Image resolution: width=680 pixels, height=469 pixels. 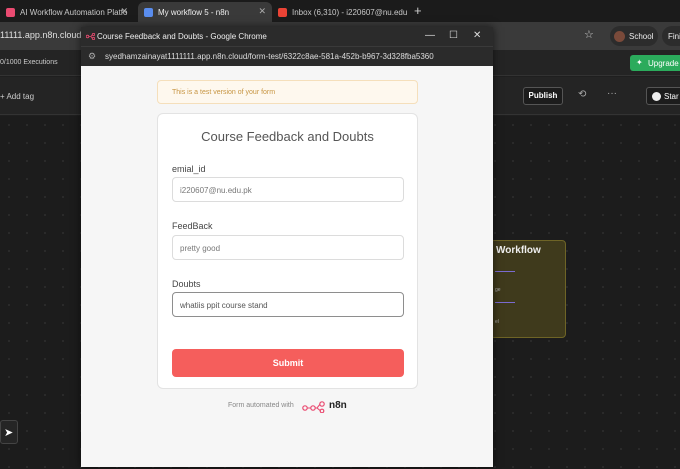 I want to click on close-window-button: ✕, so click(x=477, y=35).